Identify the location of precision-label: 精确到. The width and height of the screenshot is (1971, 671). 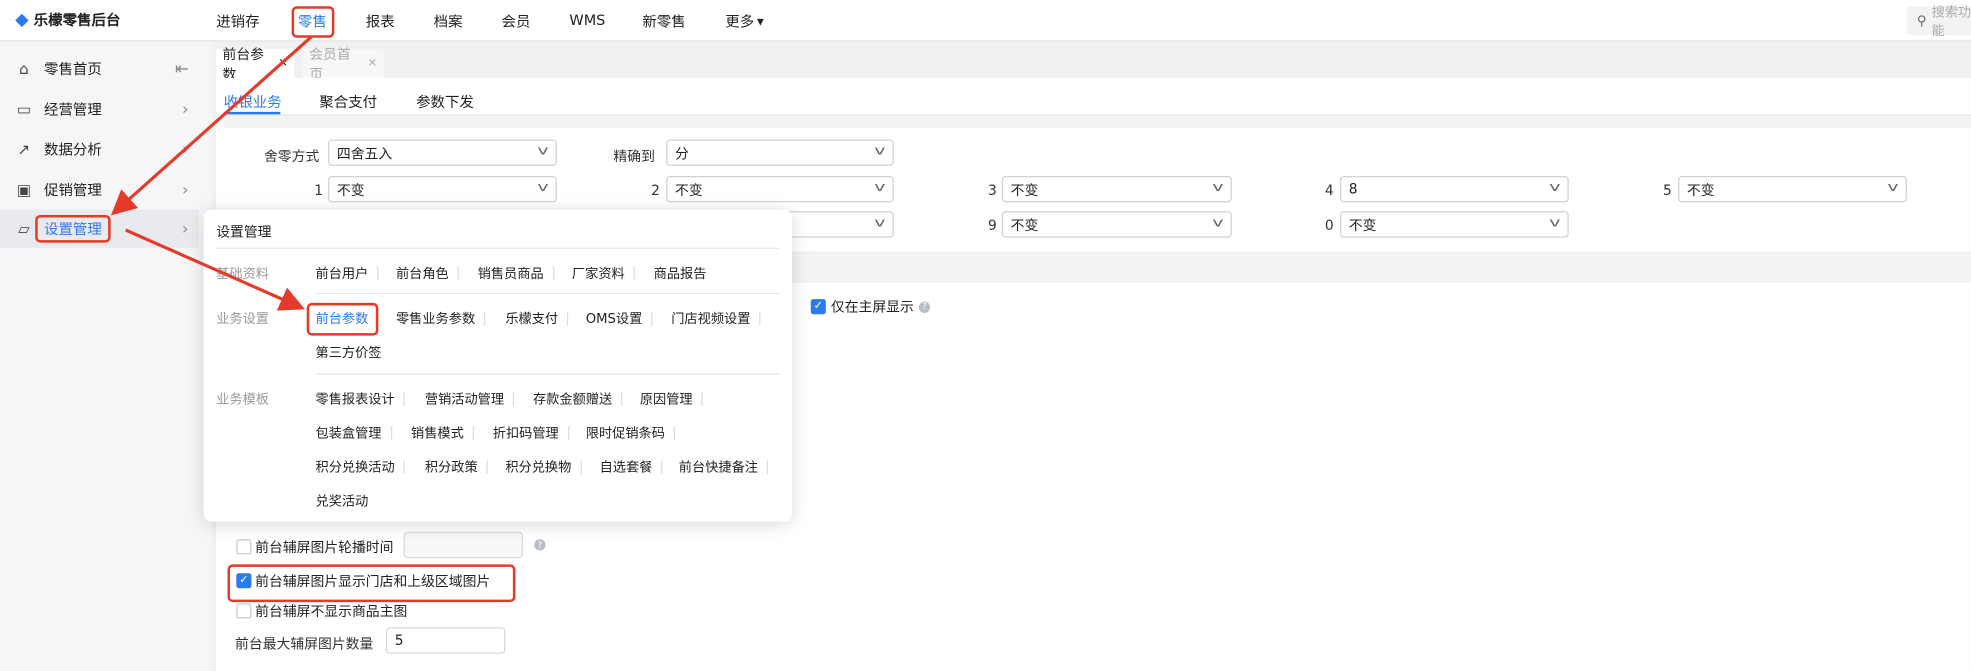
(634, 156).